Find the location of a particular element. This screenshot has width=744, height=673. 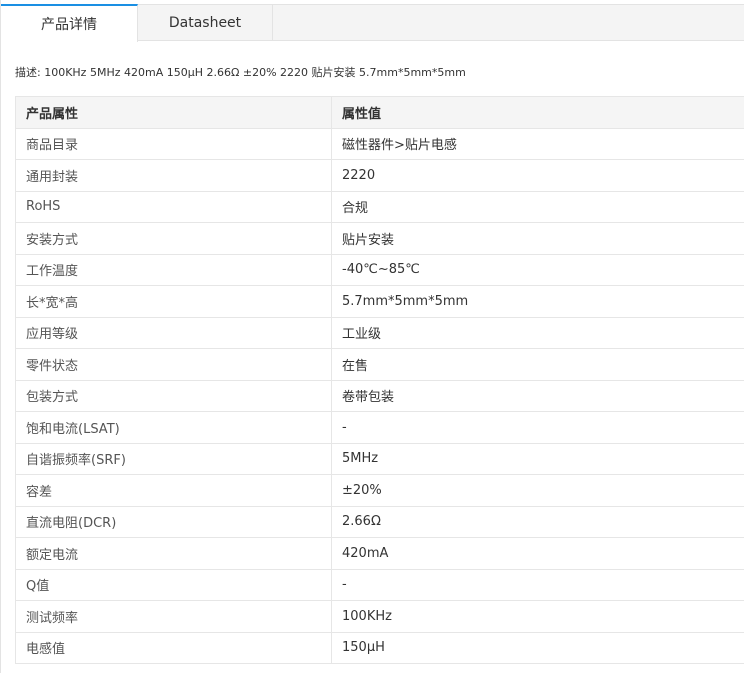

attribute-name: 工作温度 is located at coordinates (173, 269).